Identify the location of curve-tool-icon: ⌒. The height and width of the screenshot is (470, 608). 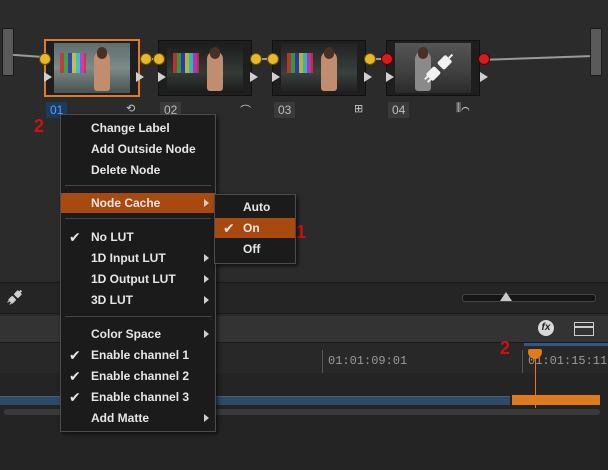
(245, 111).